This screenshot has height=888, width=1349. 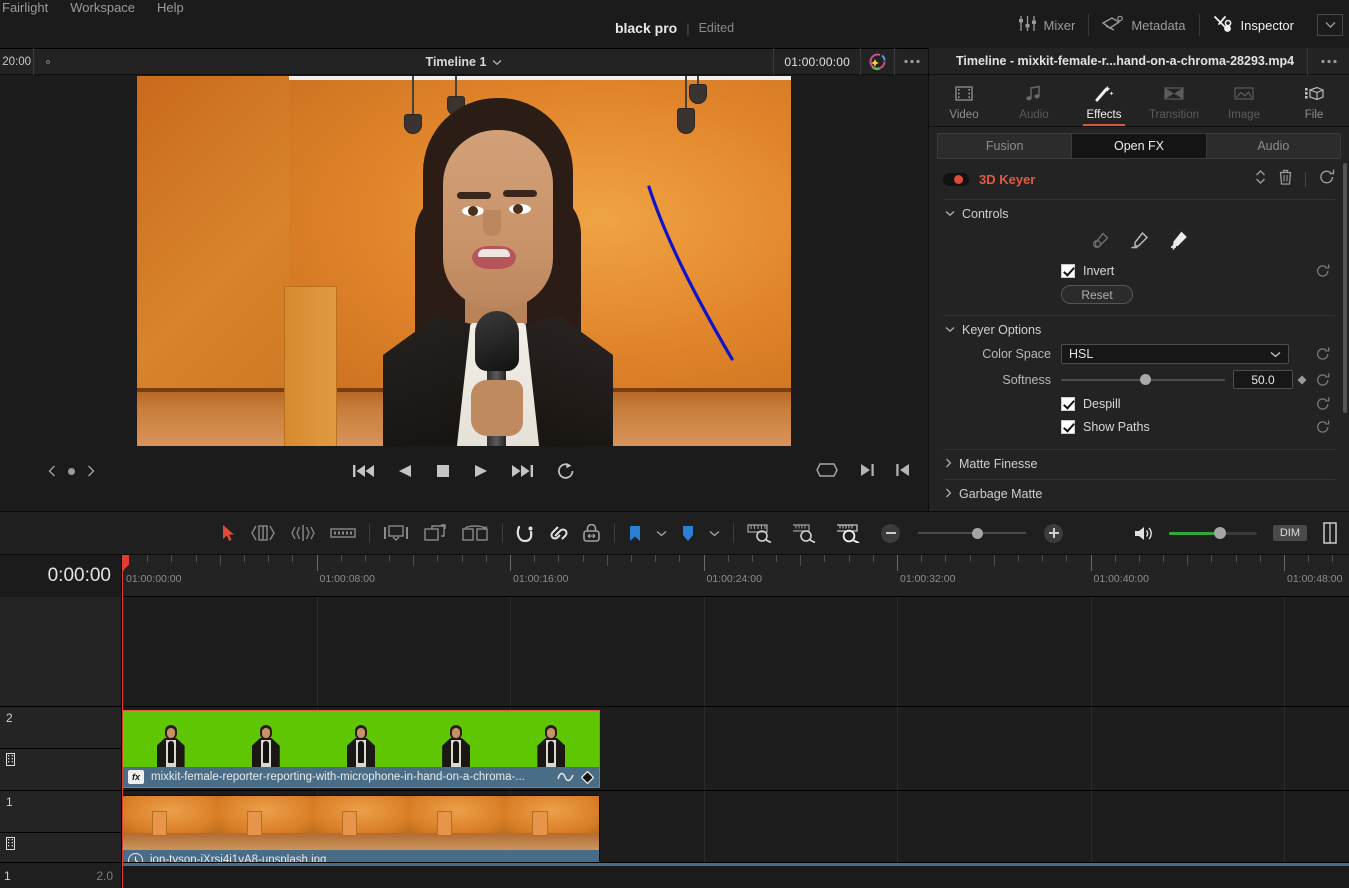 I want to click on metadata-button: Metadata, so click(x=1143, y=25).